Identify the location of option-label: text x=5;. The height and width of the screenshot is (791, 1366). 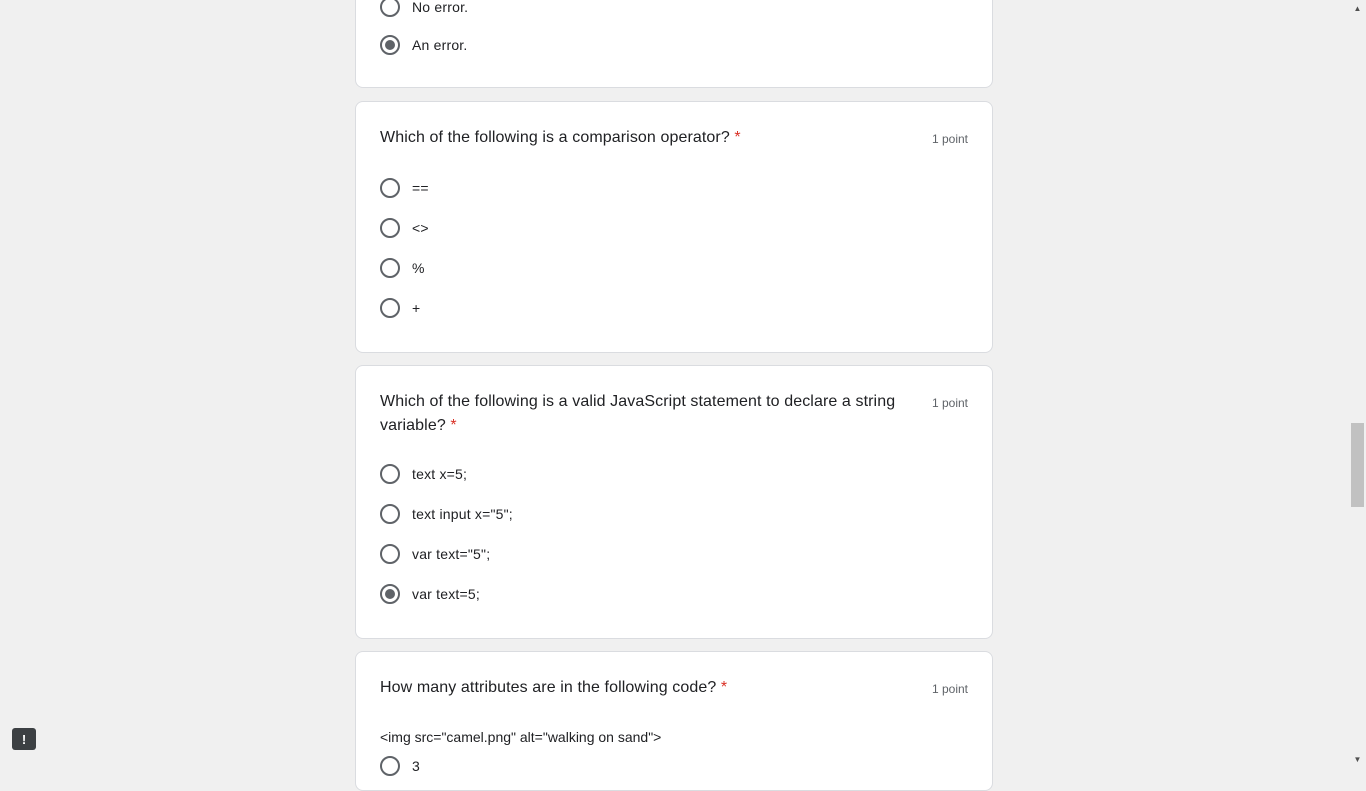
(440, 474).